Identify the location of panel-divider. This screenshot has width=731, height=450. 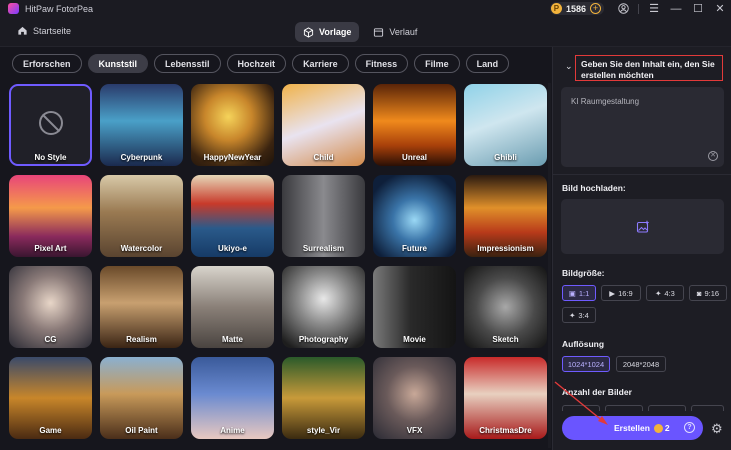
(642, 174).